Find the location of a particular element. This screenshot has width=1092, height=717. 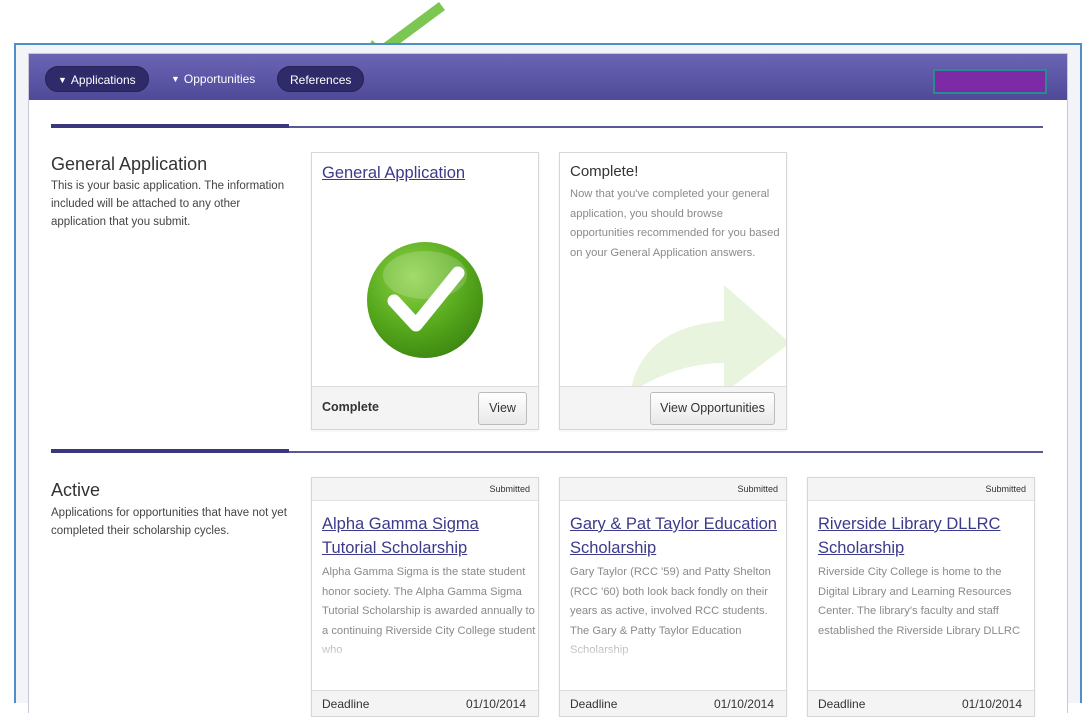

nav-references-label: References is located at coordinates (321, 80).